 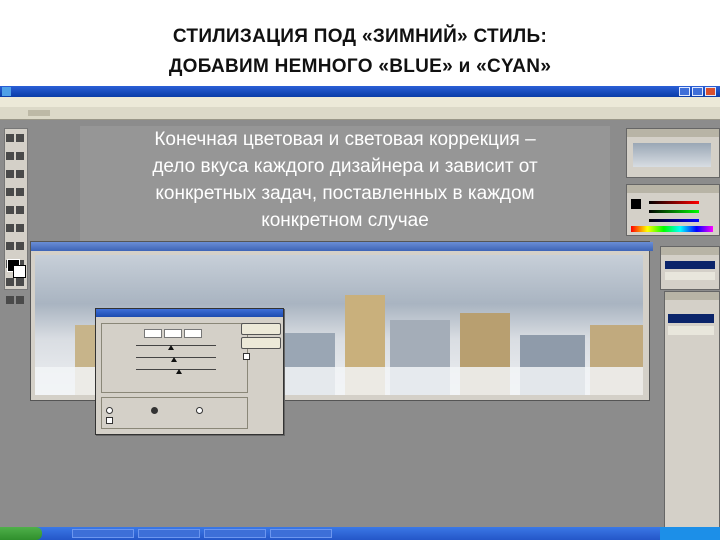 I want to click on preserve-luminosity-checkbox, so click(x=109, y=420).